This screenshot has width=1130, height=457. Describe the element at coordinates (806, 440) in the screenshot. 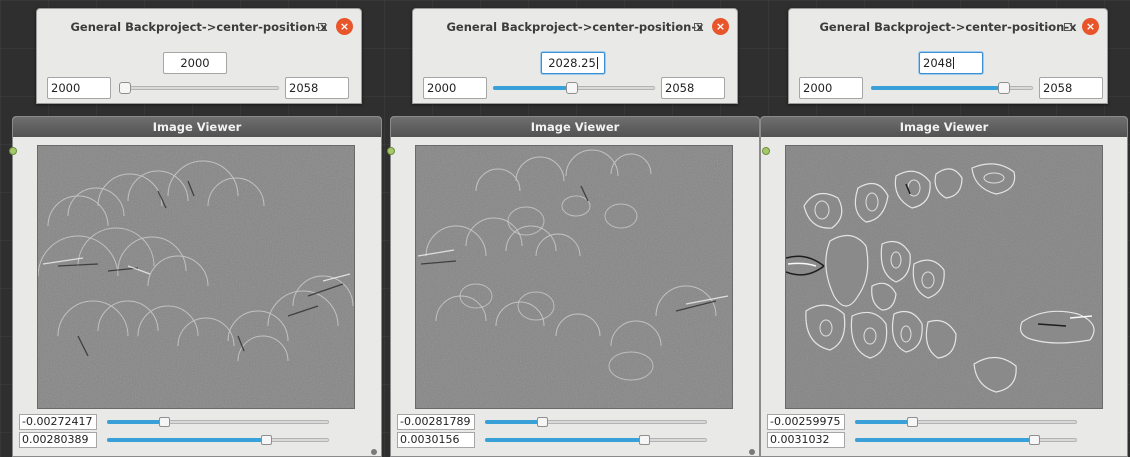

I see `high-level-input: 0.0031032` at that location.